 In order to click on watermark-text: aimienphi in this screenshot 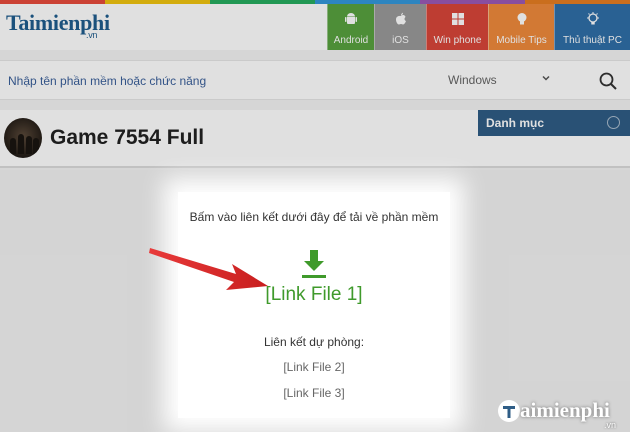, I will do `click(565, 410)`.